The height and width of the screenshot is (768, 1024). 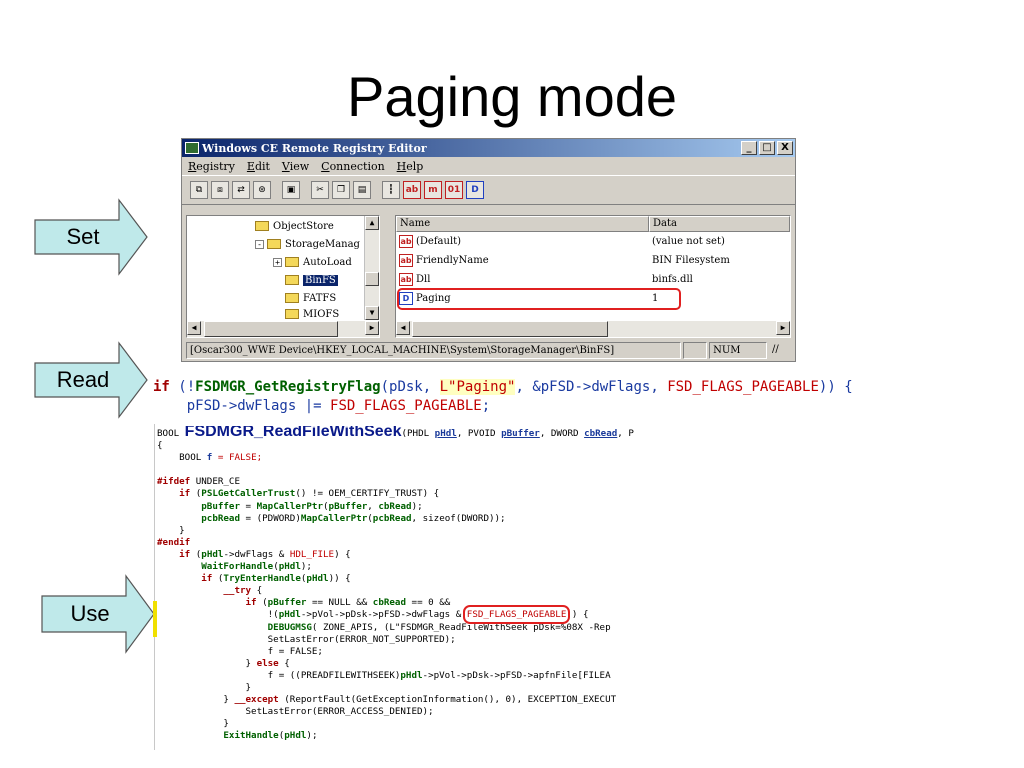 I want to click on code-token: UNDER_CE, so click(x=215, y=482).